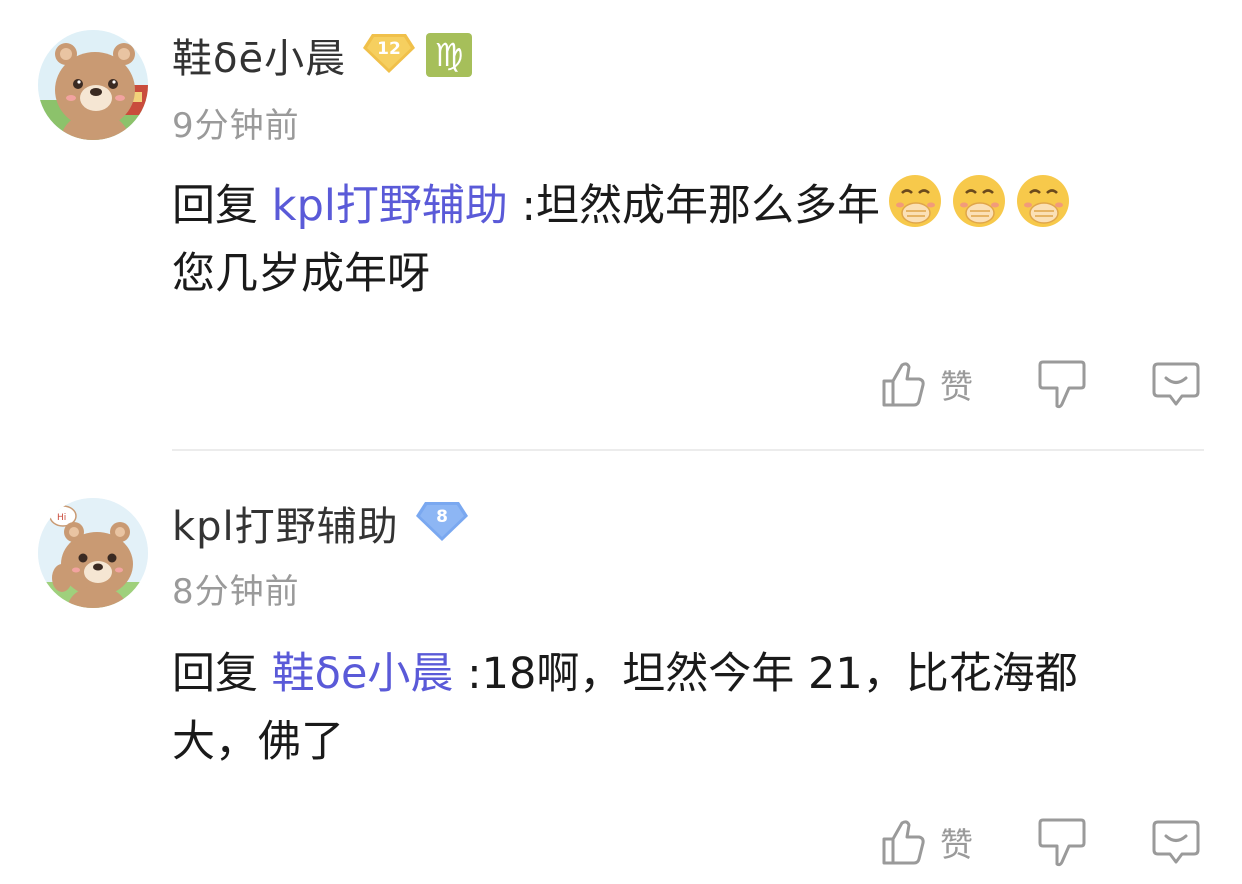 The width and height of the screenshot is (1242, 884). I want to click on svg-text: Hi, so click(61, 518).